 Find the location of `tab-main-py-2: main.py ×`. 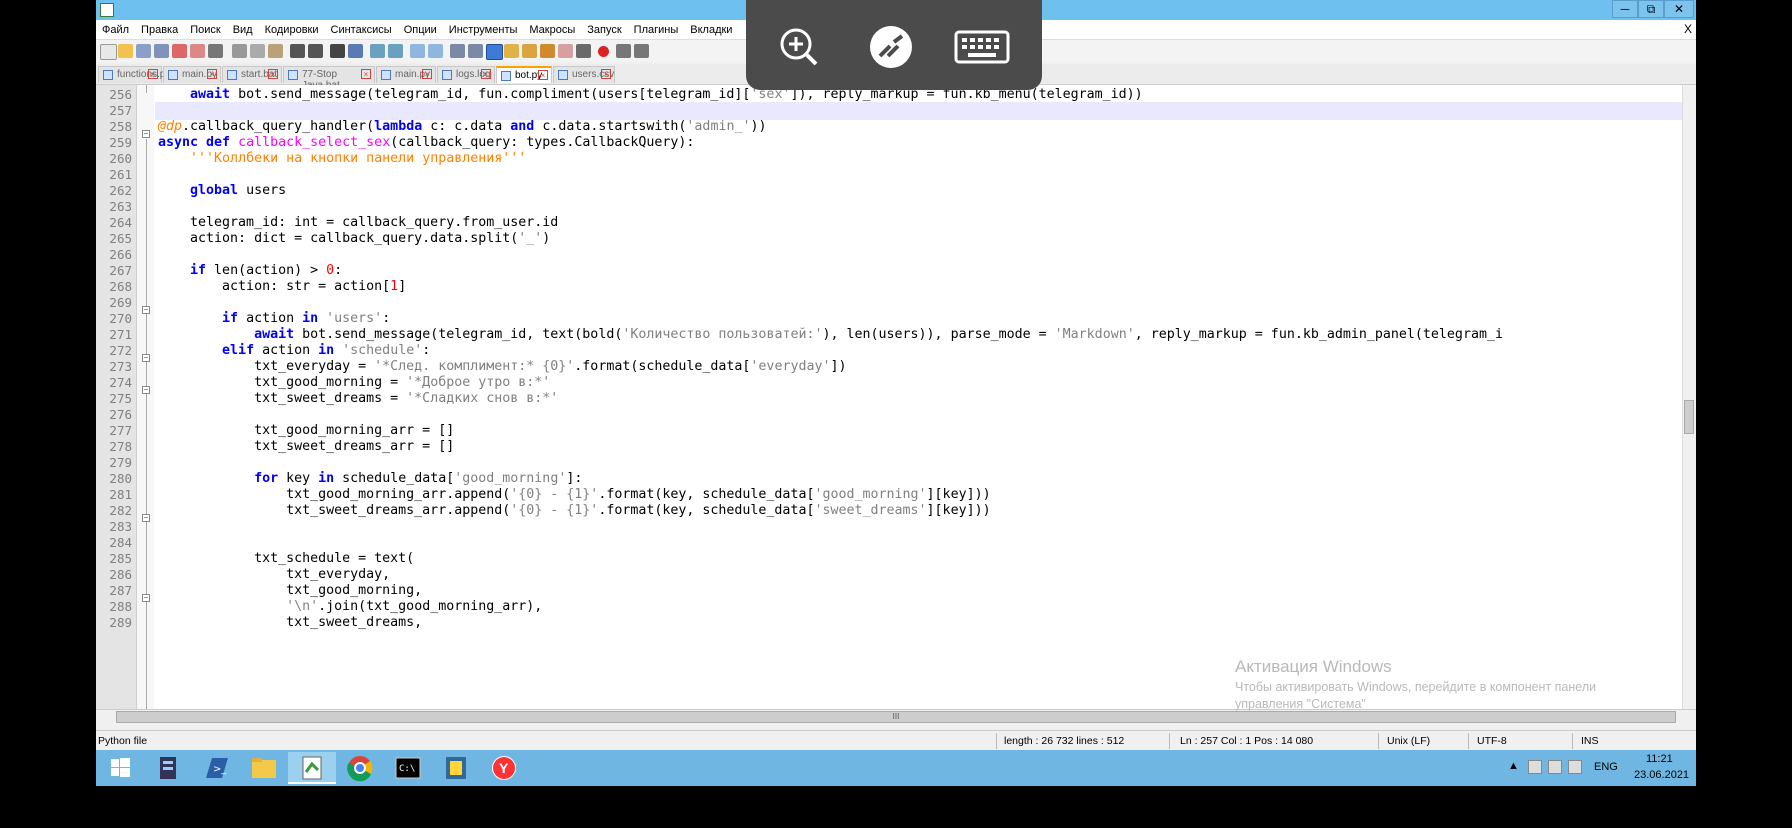

tab-main-py-2: main.py × is located at coordinates (406, 74).